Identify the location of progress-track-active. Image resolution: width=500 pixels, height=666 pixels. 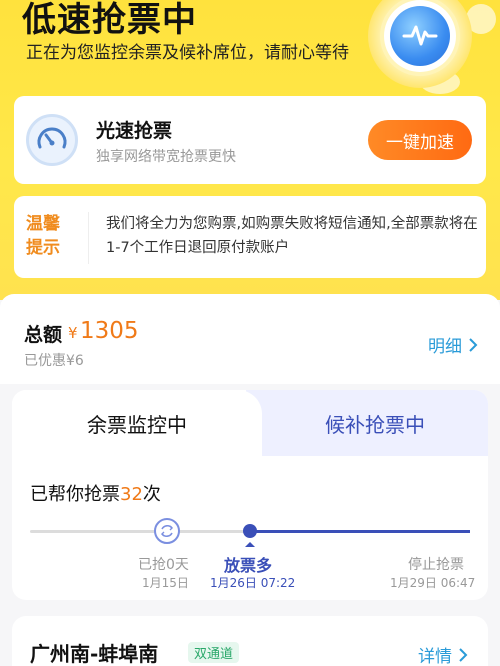
(360, 531).